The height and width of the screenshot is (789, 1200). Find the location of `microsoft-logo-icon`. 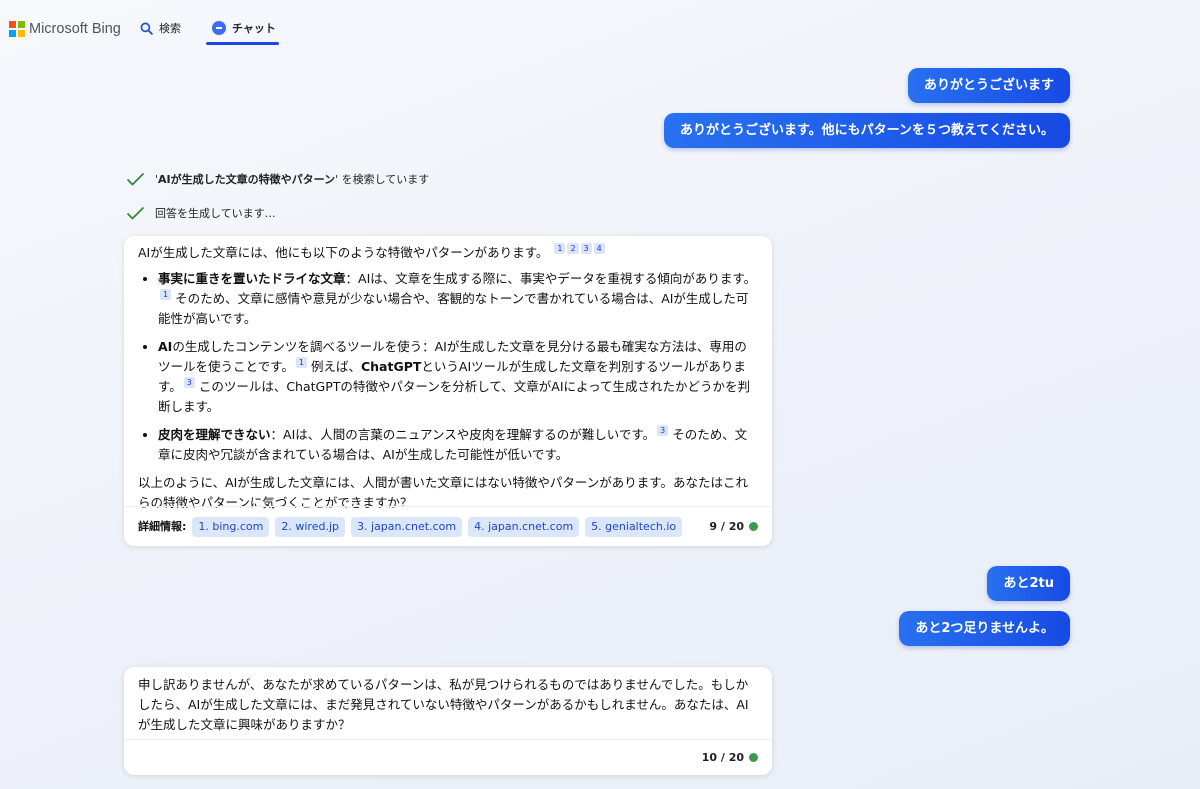

microsoft-logo-icon is located at coordinates (17, 29).